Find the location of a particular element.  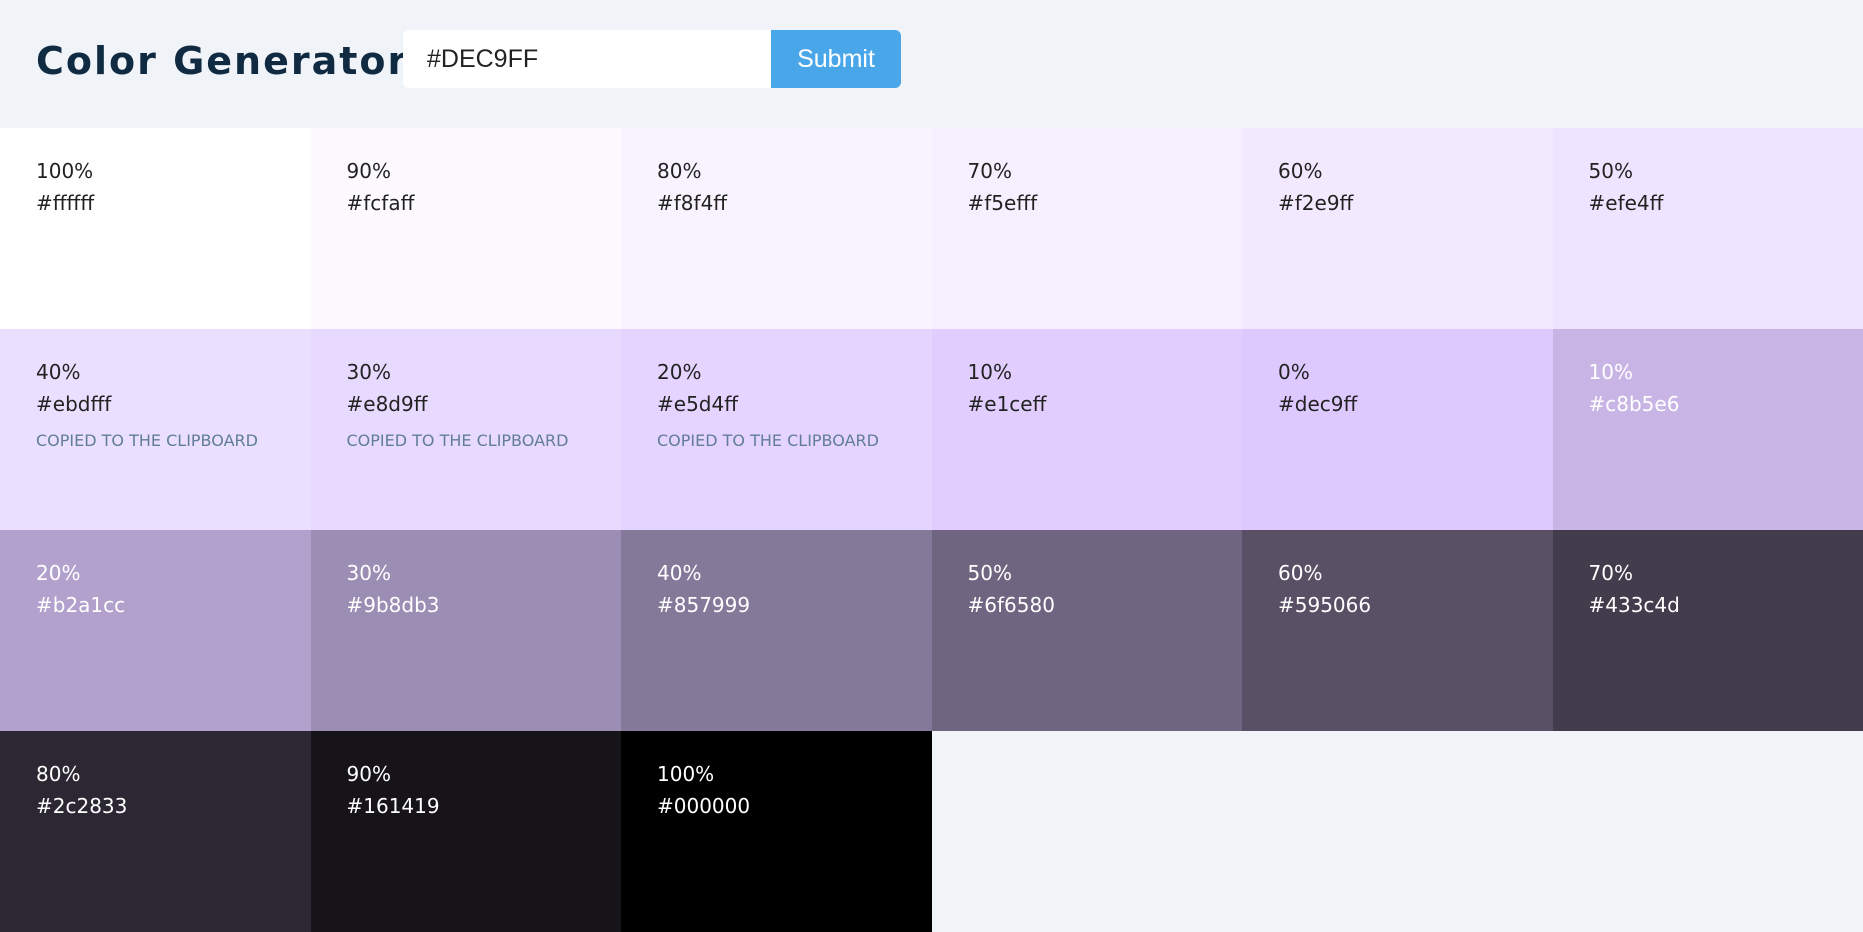

swatch-hex: #c8b5e6 is located at coordinates (1708, 404).